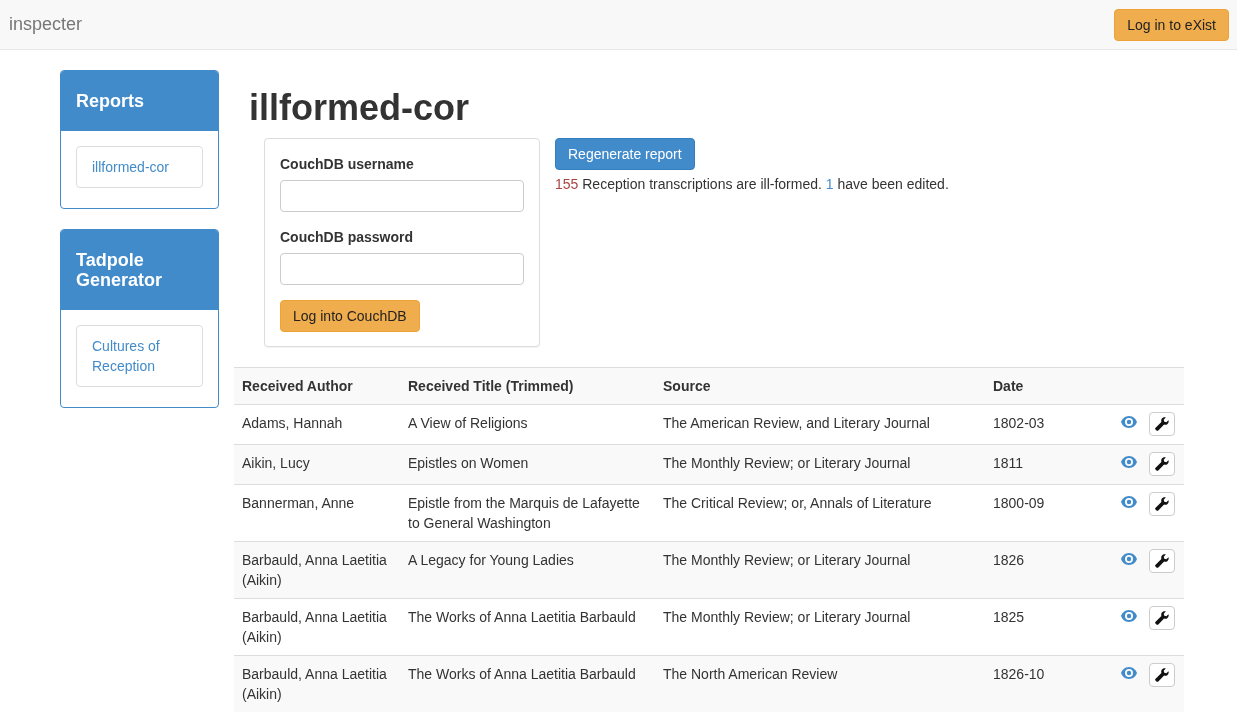 This screenshot has height=720, width=1237. What do you see at coordinates (527, 570) in the screenshot?
I see `table-cell: A Legacy for Young Ladies` at bounding box center [527, 570].